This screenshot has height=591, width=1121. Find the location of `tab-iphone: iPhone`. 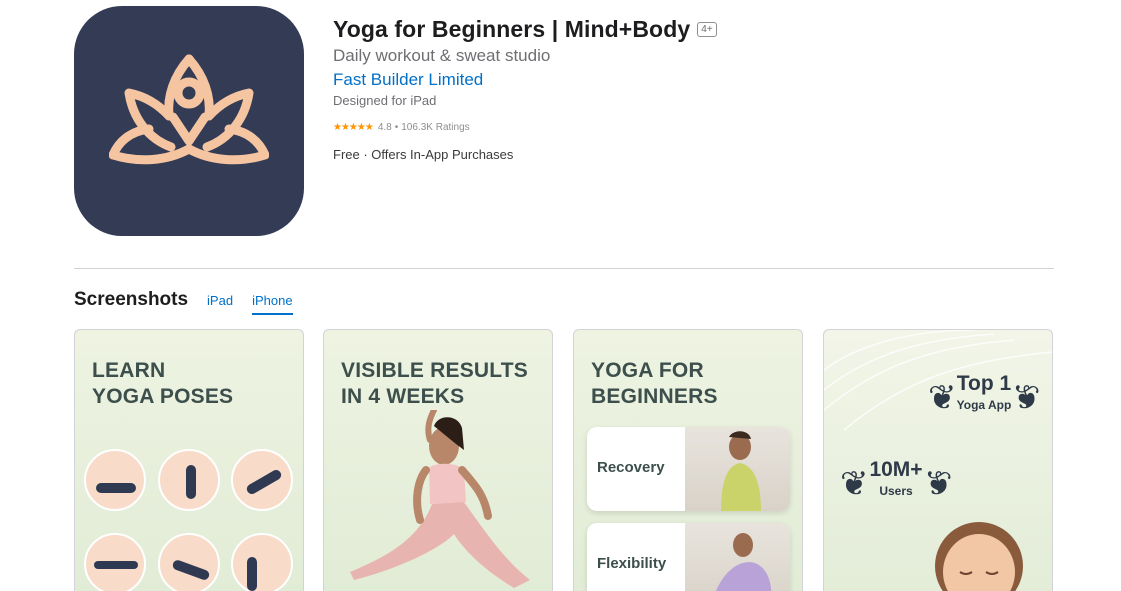

tab-iphone: iPhone is located at coordinates (272, 304).